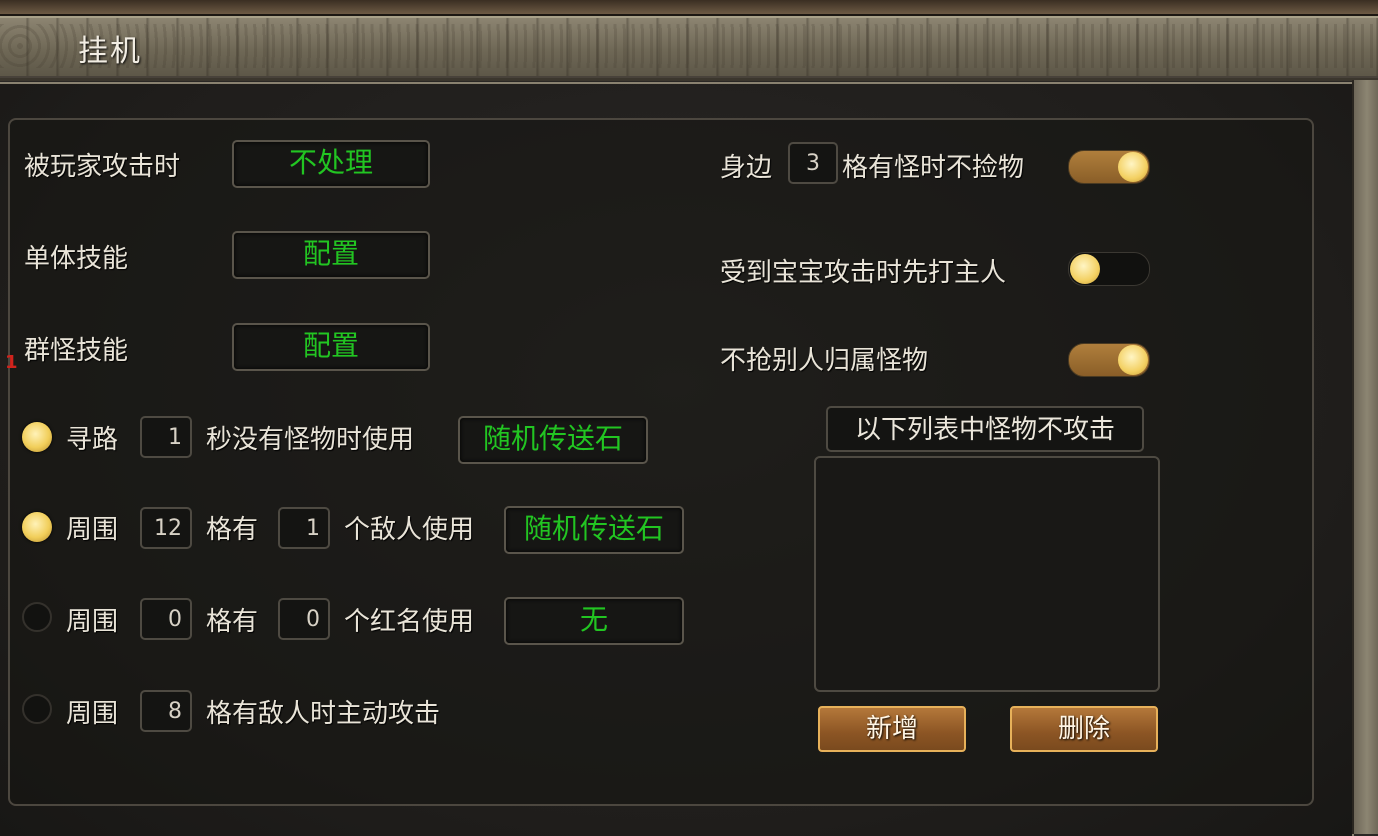 This screenshot has height=836, width=1378. Describe the element at coordinates (304, 619) in the screenshot. I see `redname-count-input: 0` at that location.